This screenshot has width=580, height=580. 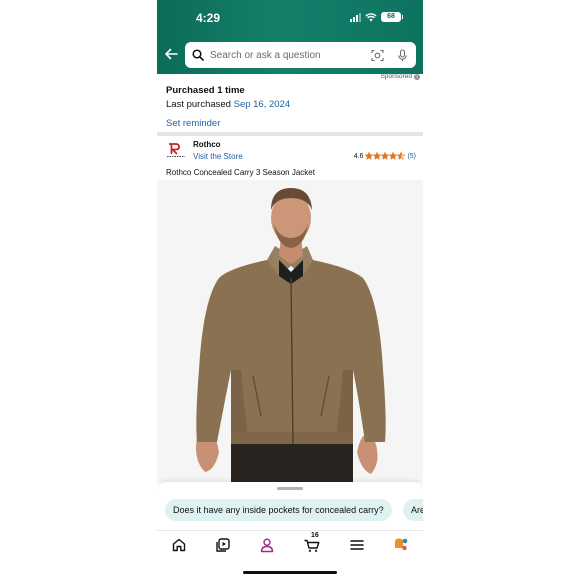 What do you see at coordinates (315, 535) in the screenshot?
I see `cart-count-badge: 16` at bounding box center [315, 535].